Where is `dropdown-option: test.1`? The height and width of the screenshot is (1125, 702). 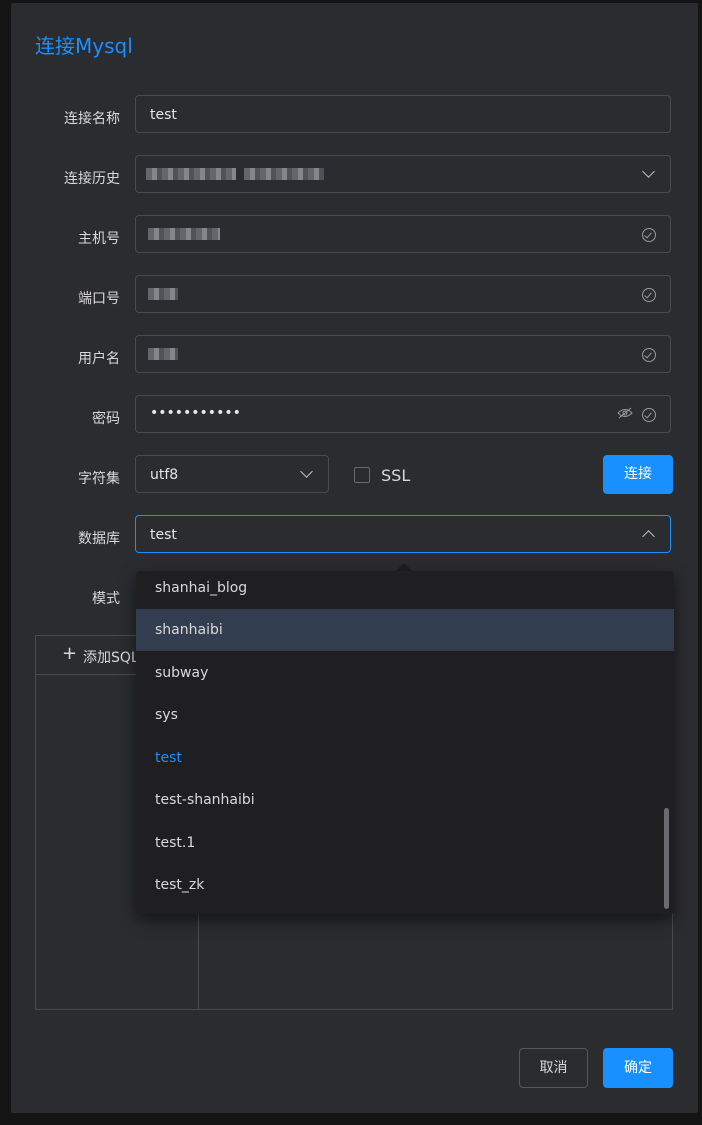 dropdown-option: test.1 is located at coordinates (405, 843).